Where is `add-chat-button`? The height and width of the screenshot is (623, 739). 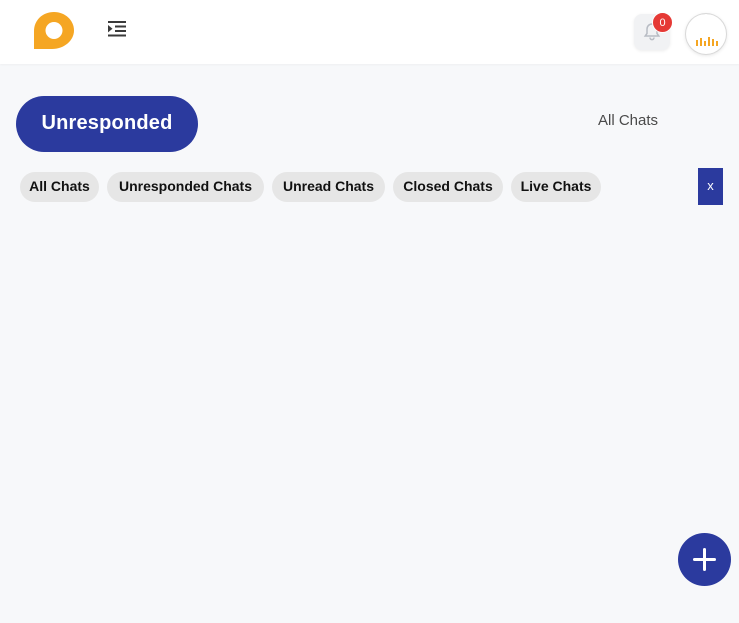 add-chat-button is located at coordinates (704, 559).